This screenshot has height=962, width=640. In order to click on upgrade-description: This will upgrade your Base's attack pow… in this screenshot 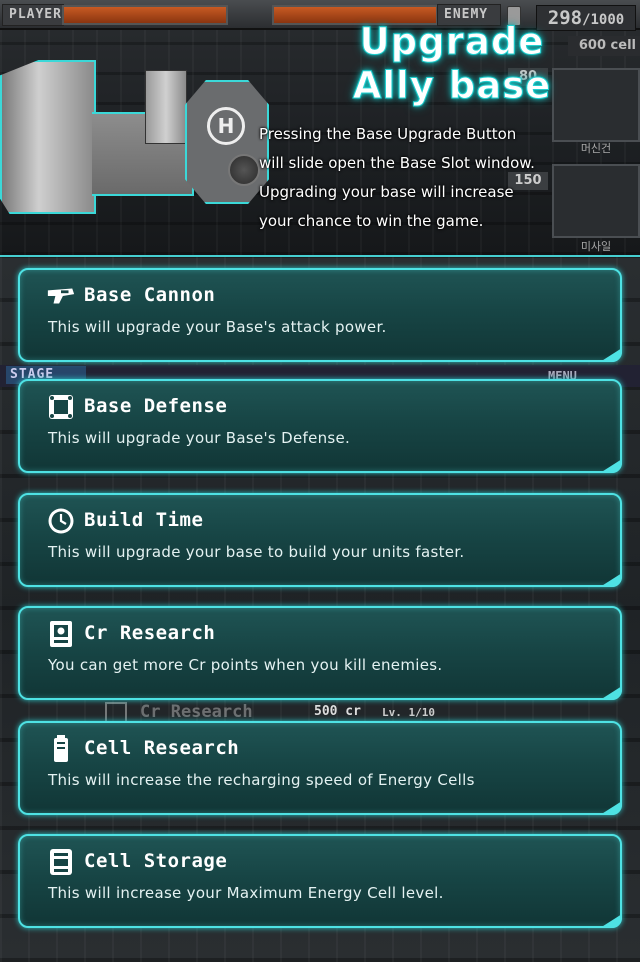, I will do `click(217, 327)`.